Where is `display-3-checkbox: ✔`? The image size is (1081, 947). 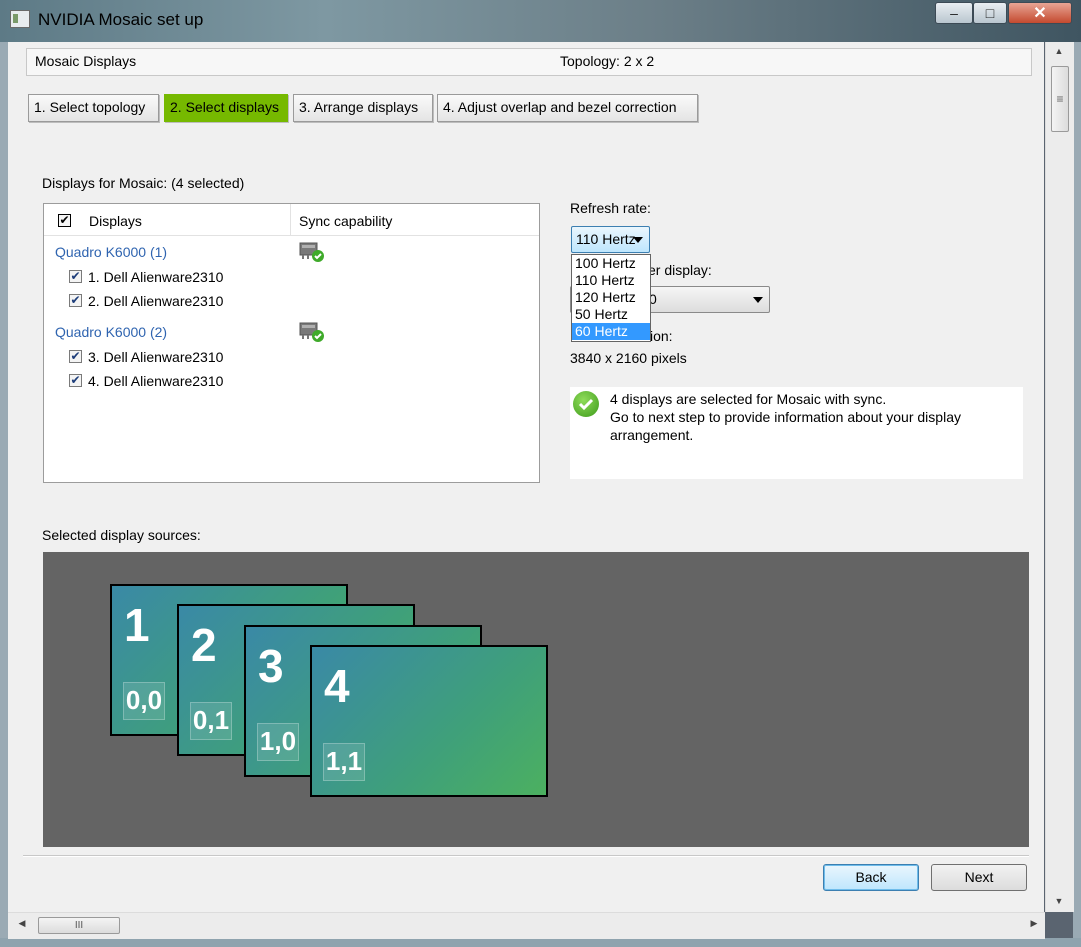 display-3-checkbox: ✔ is located at coordinates (75, 356).